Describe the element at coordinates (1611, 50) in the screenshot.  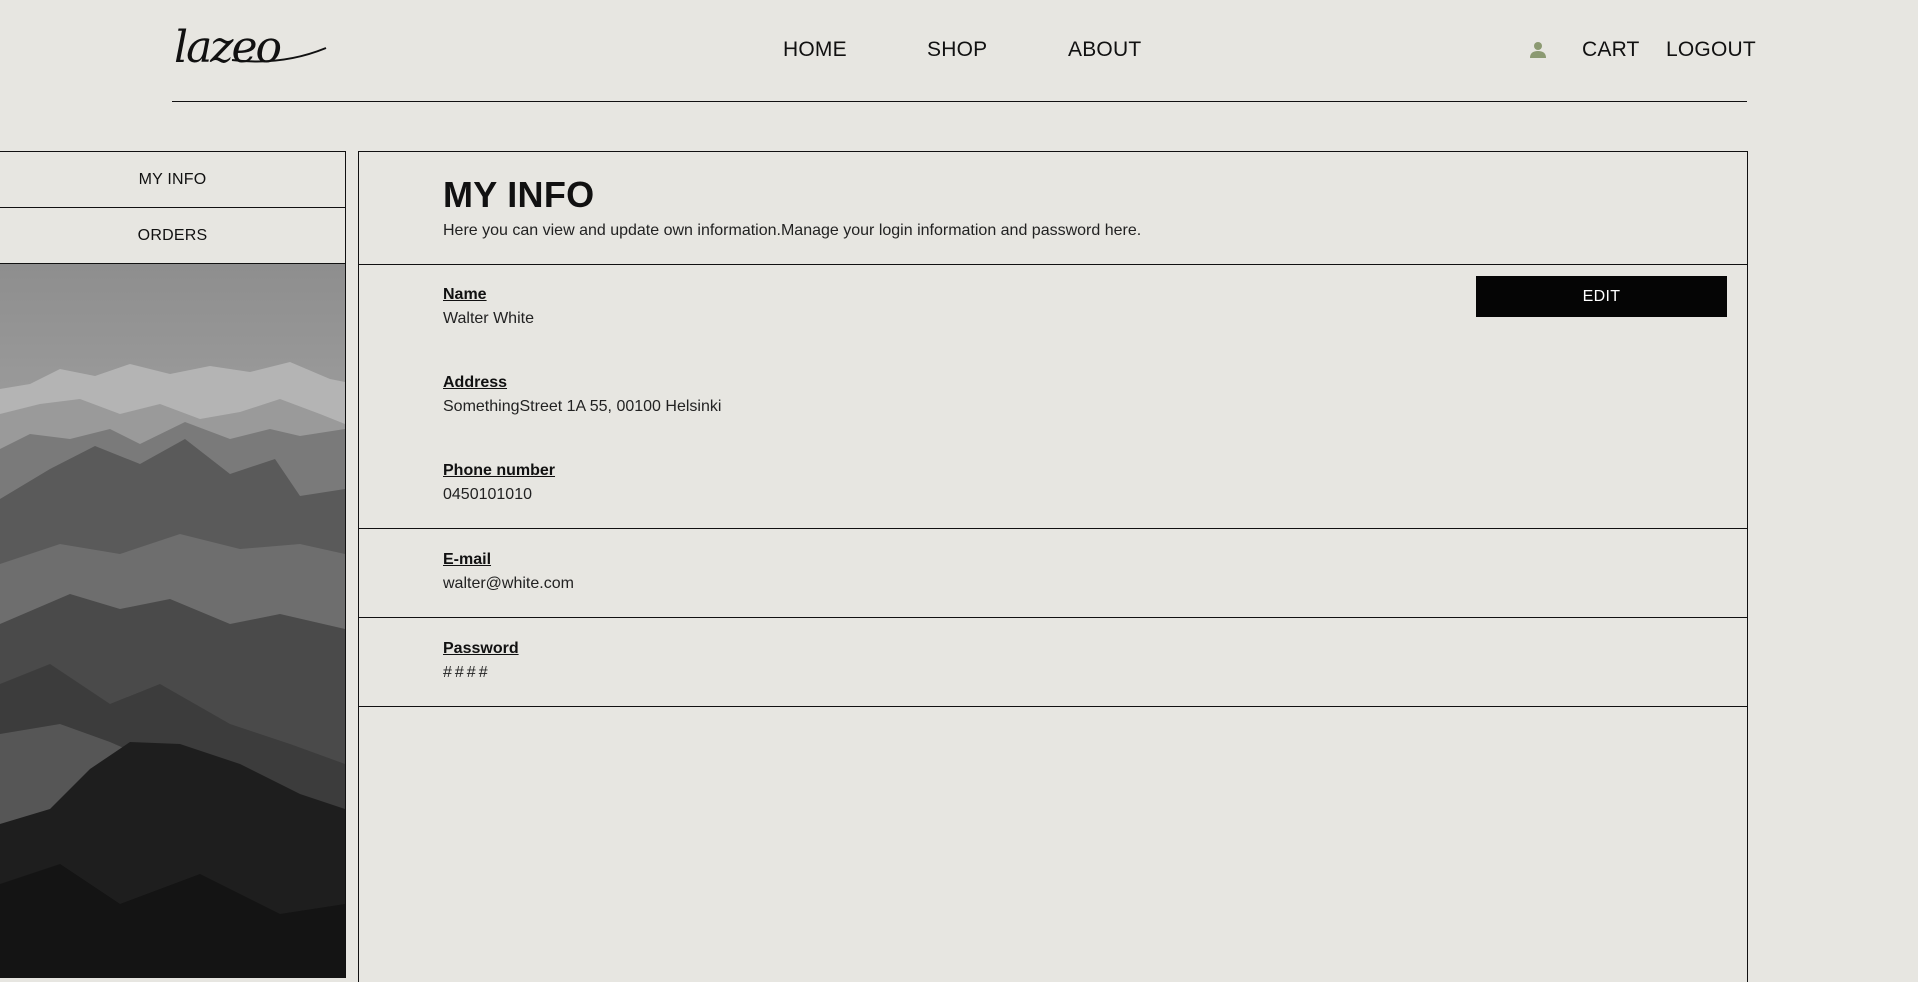
I see `nav-cart-link: CART` at that location.